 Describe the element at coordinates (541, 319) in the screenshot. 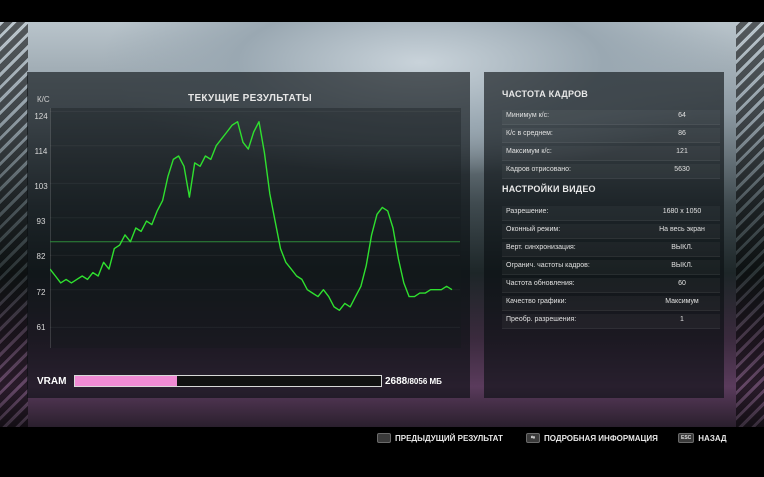

I see `video-setting-row-label: Преобр. разрешения:` at that location.